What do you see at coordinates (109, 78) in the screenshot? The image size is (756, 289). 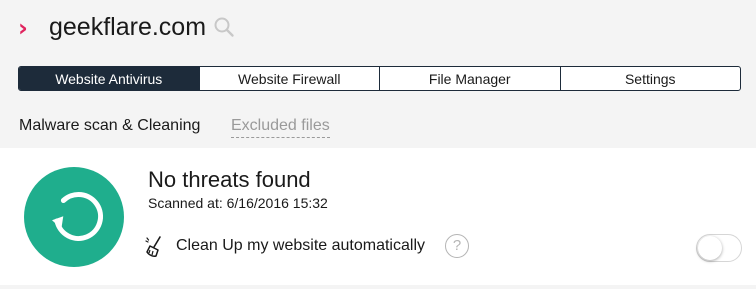 I see `tab-website-antivirus: Website Antivirus` at bounding box center [109, 78].